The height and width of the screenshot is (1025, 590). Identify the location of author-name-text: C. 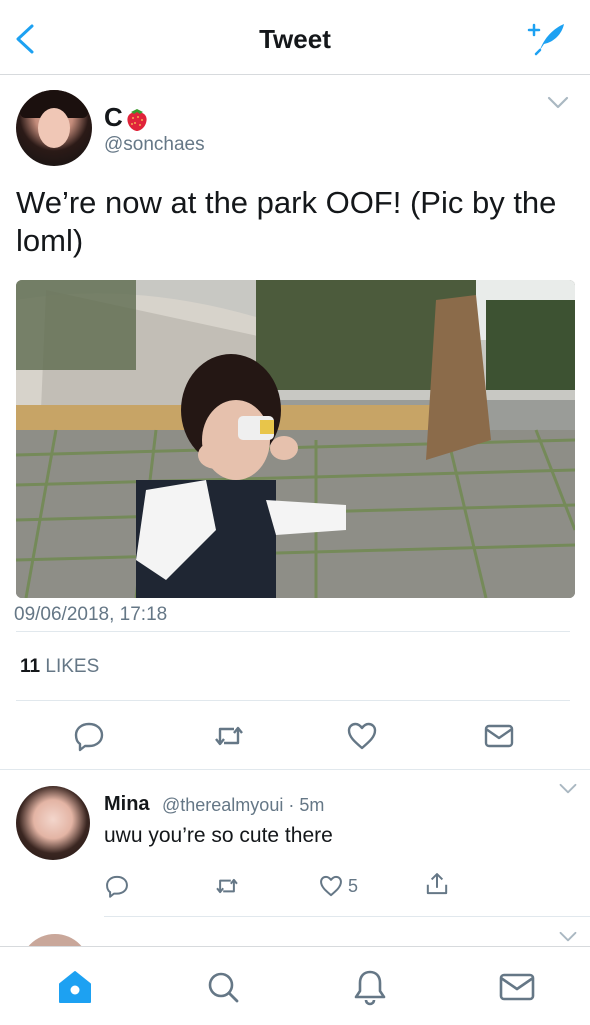
(113, 117).